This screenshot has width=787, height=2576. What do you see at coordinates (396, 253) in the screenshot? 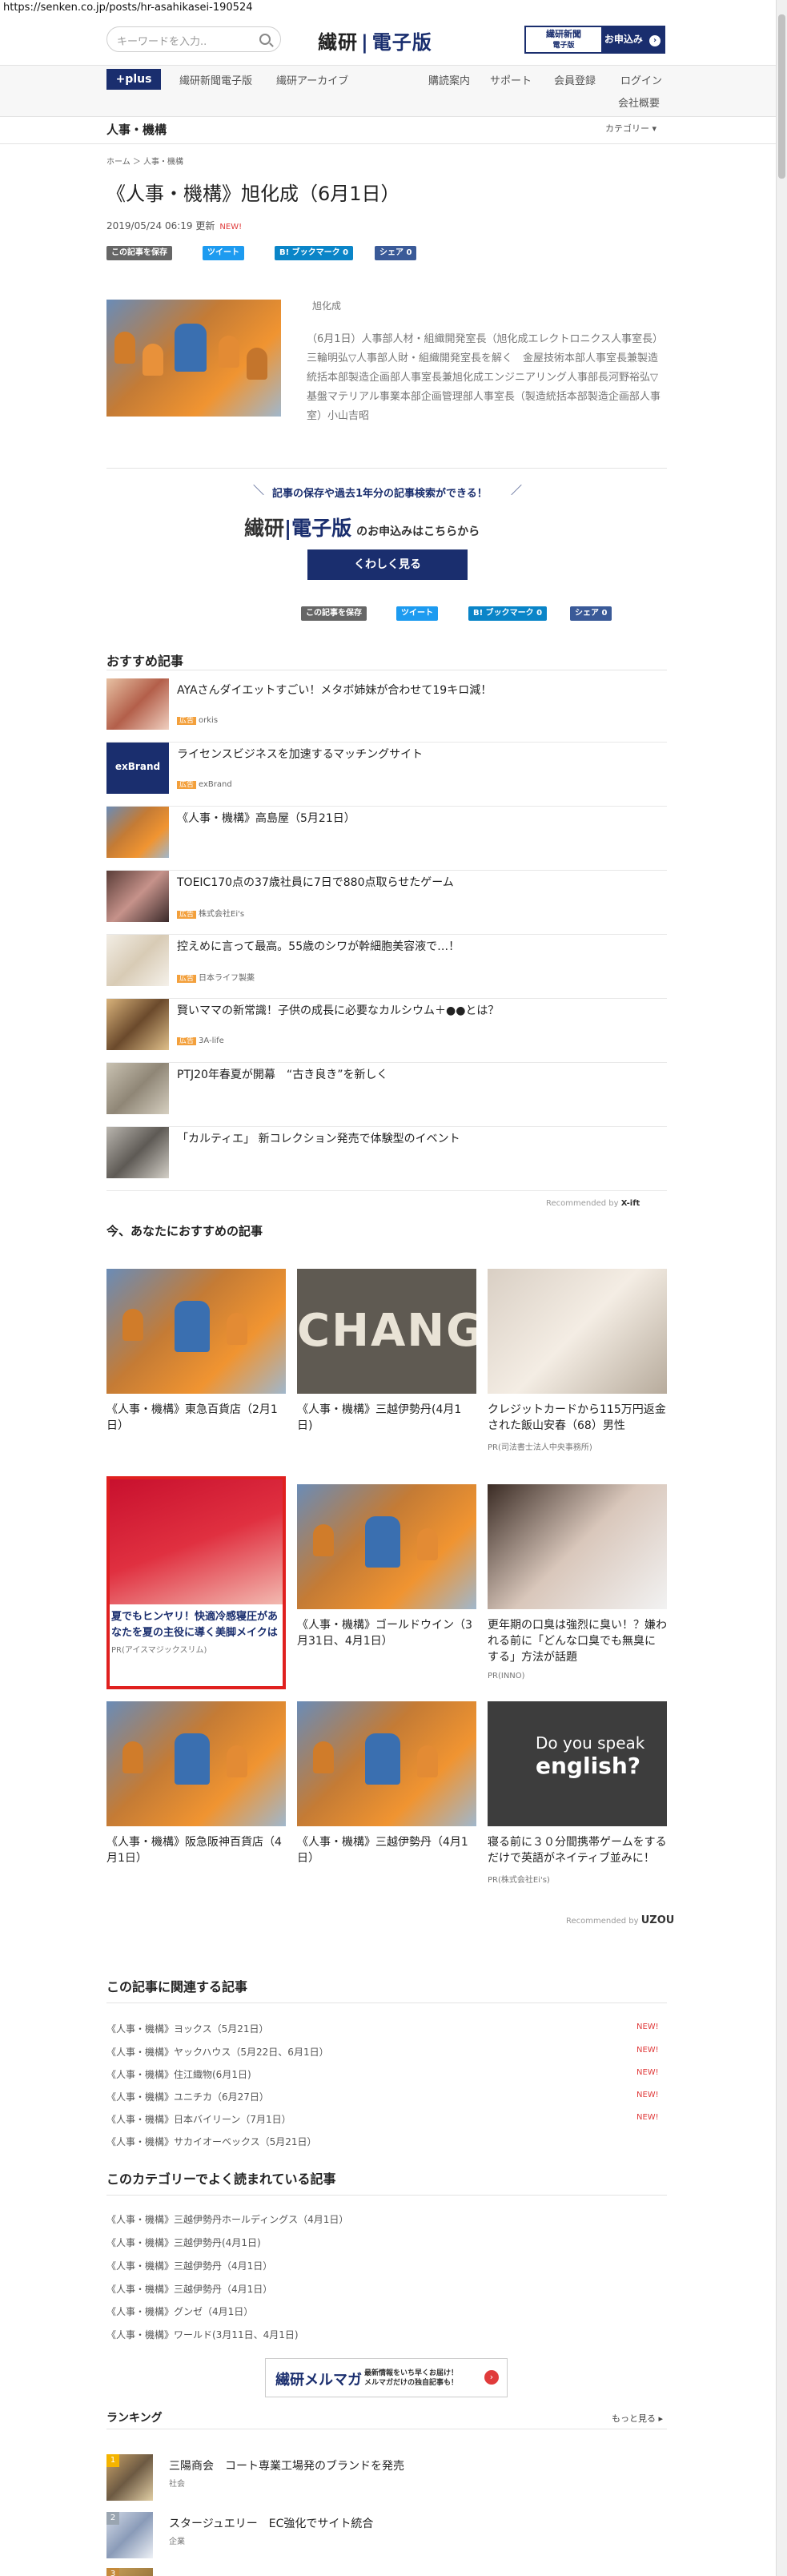
I see `facebook-share-button: シェア 0` at bounding box center [396, 253].